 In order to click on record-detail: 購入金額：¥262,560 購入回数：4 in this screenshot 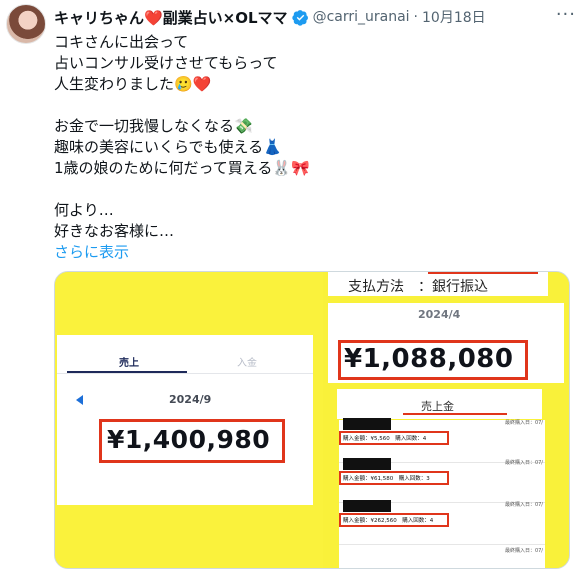, I will do `click(388, 521)`.